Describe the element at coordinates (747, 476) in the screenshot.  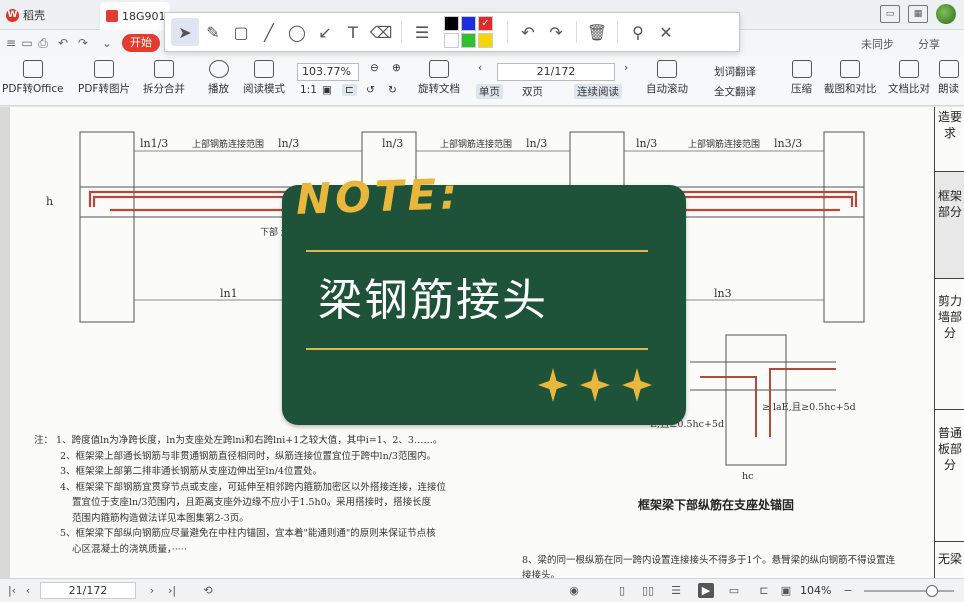
I see `dim-label-hc: hc` at that location.